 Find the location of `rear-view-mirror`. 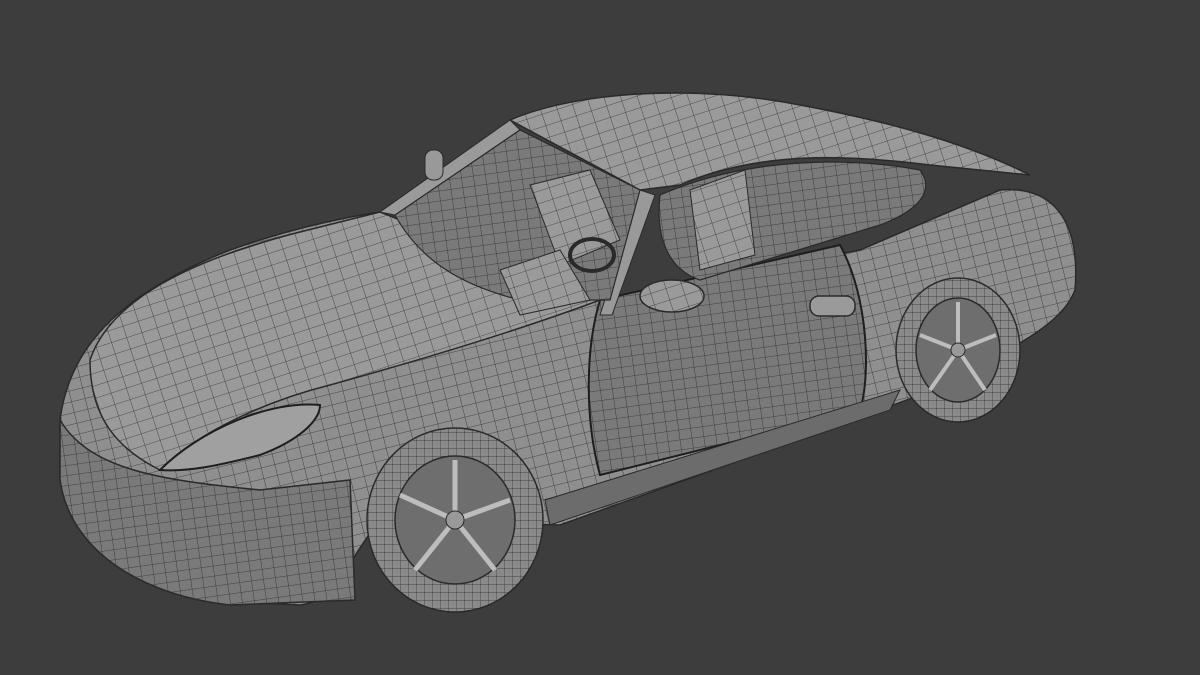

rear-view-mirror is located at coordinates (434, 165).